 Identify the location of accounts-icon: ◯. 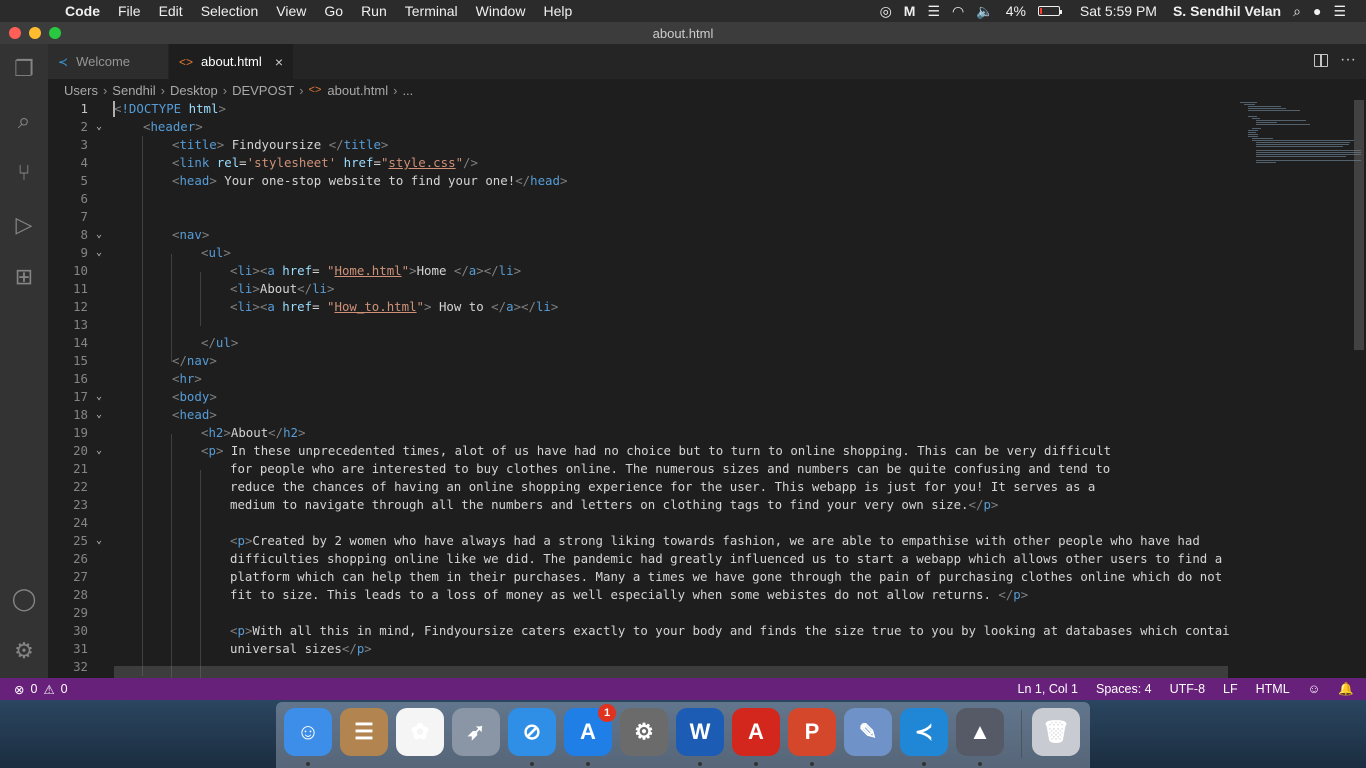
(24, 599).